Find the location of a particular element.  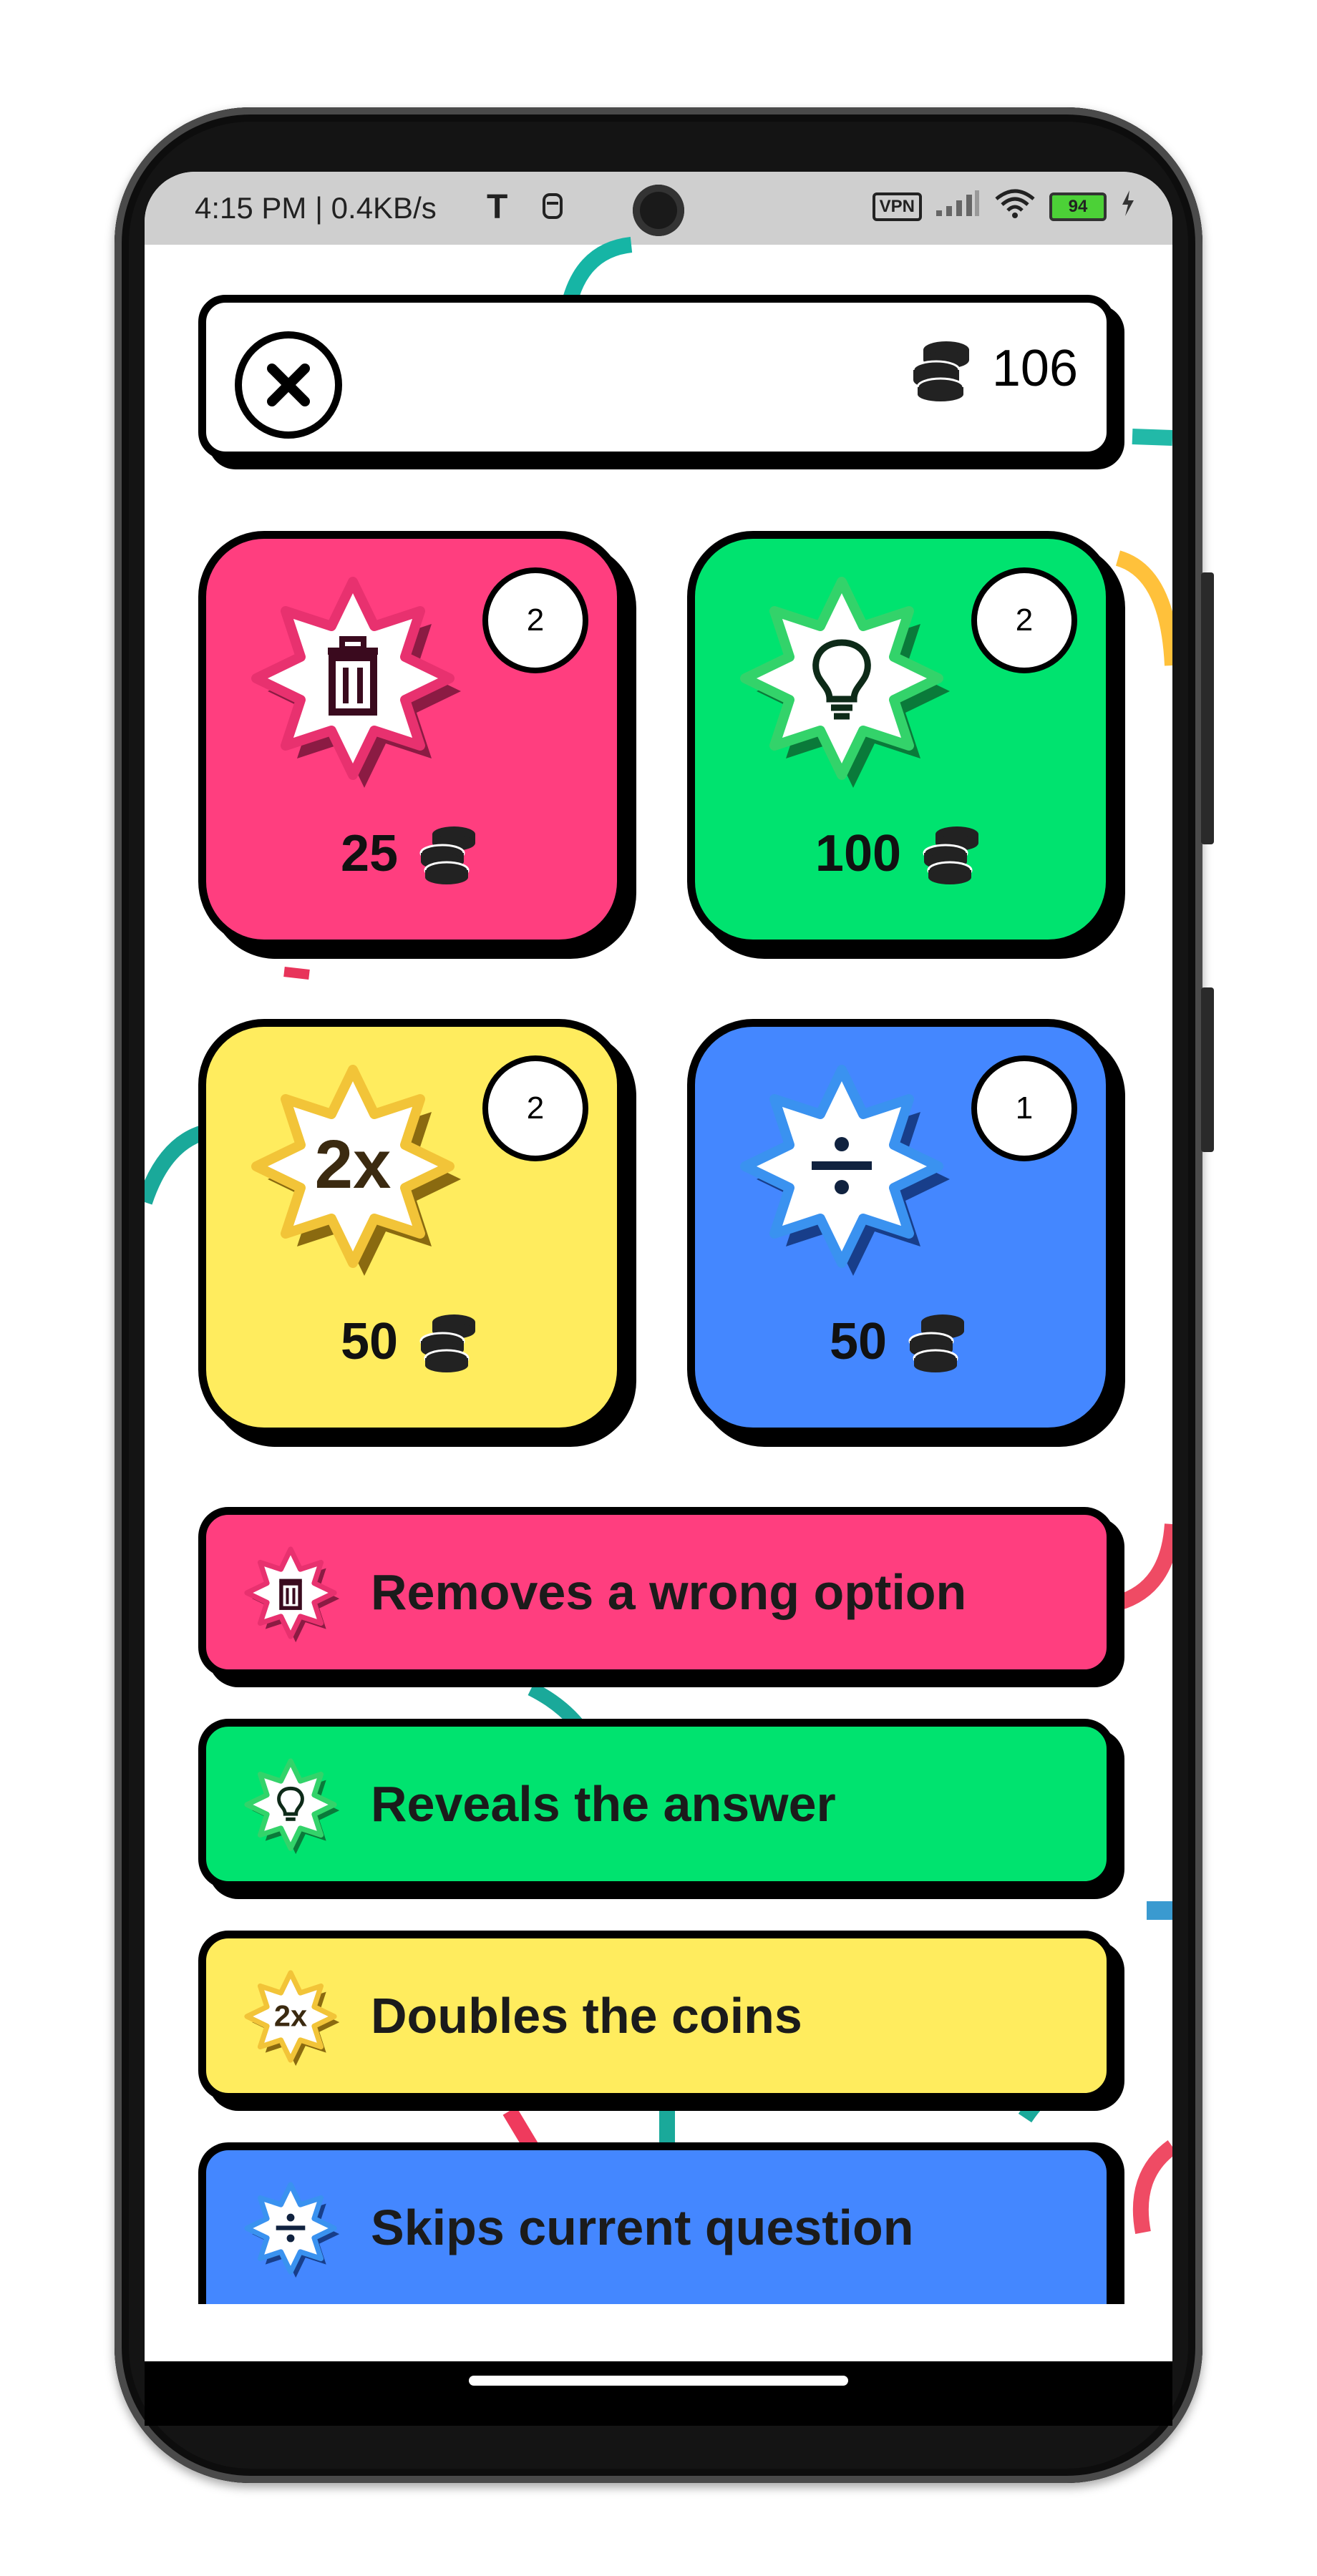

powerup-card-skip: 1 50 is located at coordinates (900, 1227).